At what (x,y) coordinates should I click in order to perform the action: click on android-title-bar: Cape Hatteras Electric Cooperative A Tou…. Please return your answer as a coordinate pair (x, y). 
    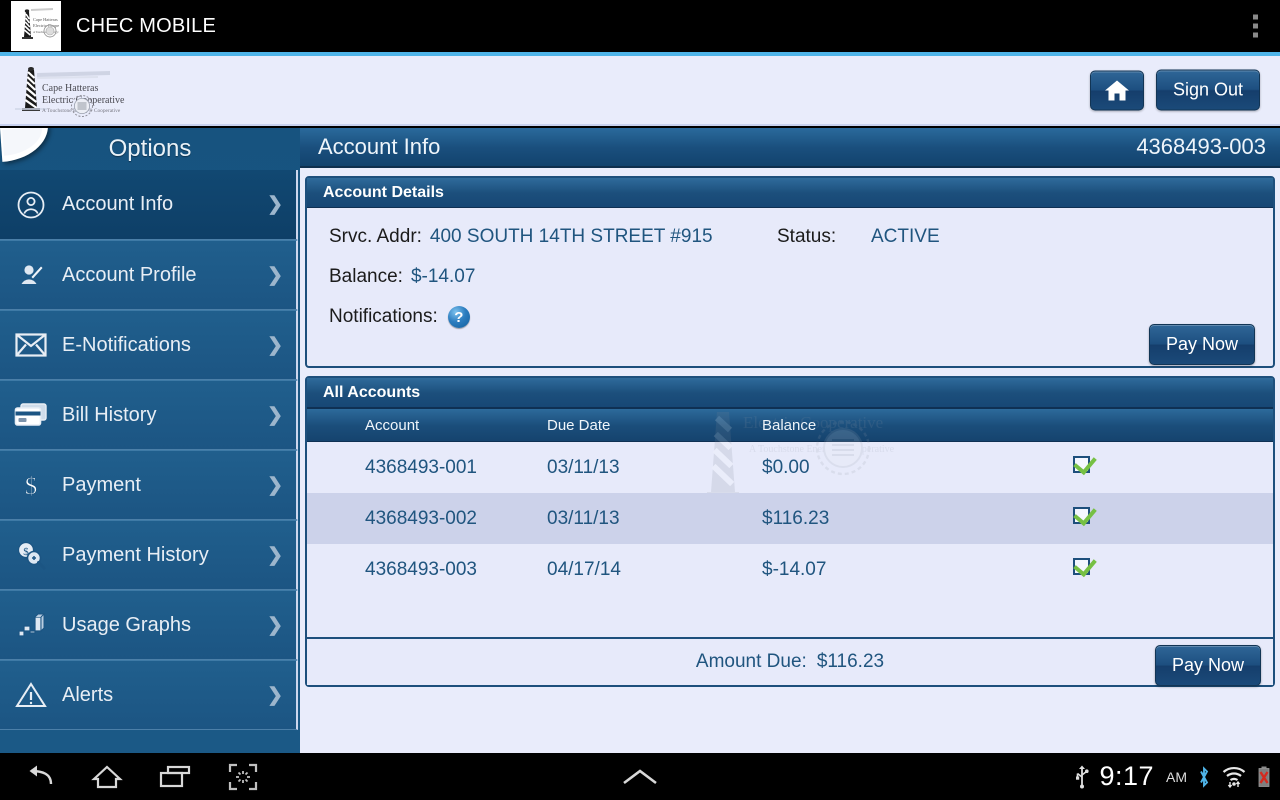
    Looking at the image, I should click on (640, 26).